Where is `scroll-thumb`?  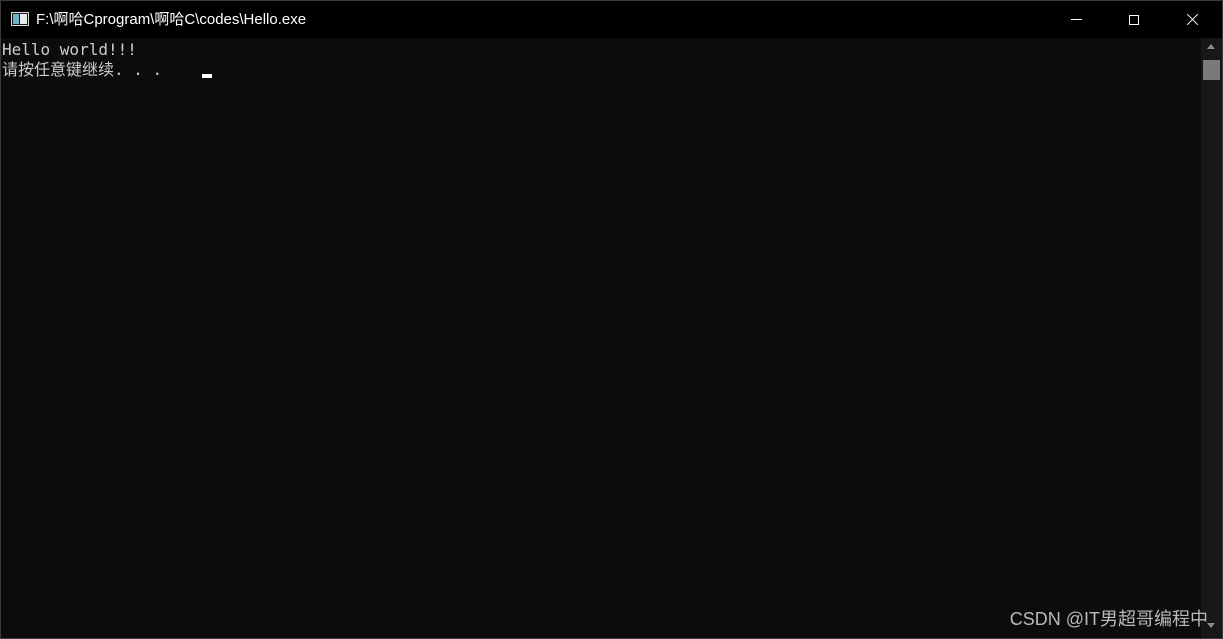
scroll-thumb is located at coordinates (1211, 70).